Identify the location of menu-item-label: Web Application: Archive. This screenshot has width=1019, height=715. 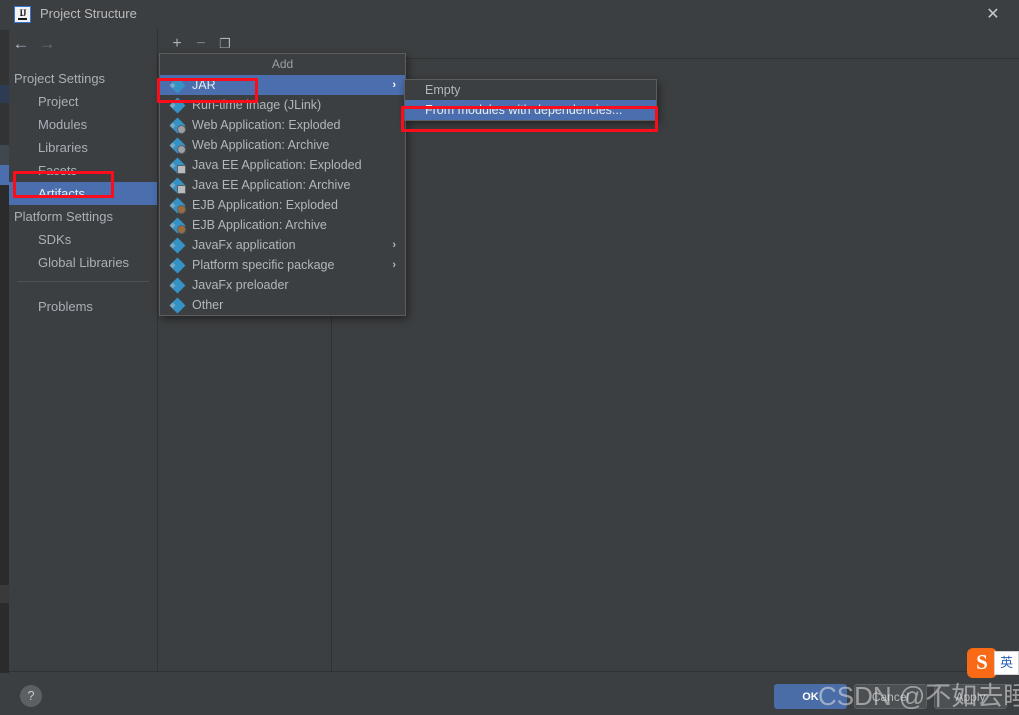
(261, 145).